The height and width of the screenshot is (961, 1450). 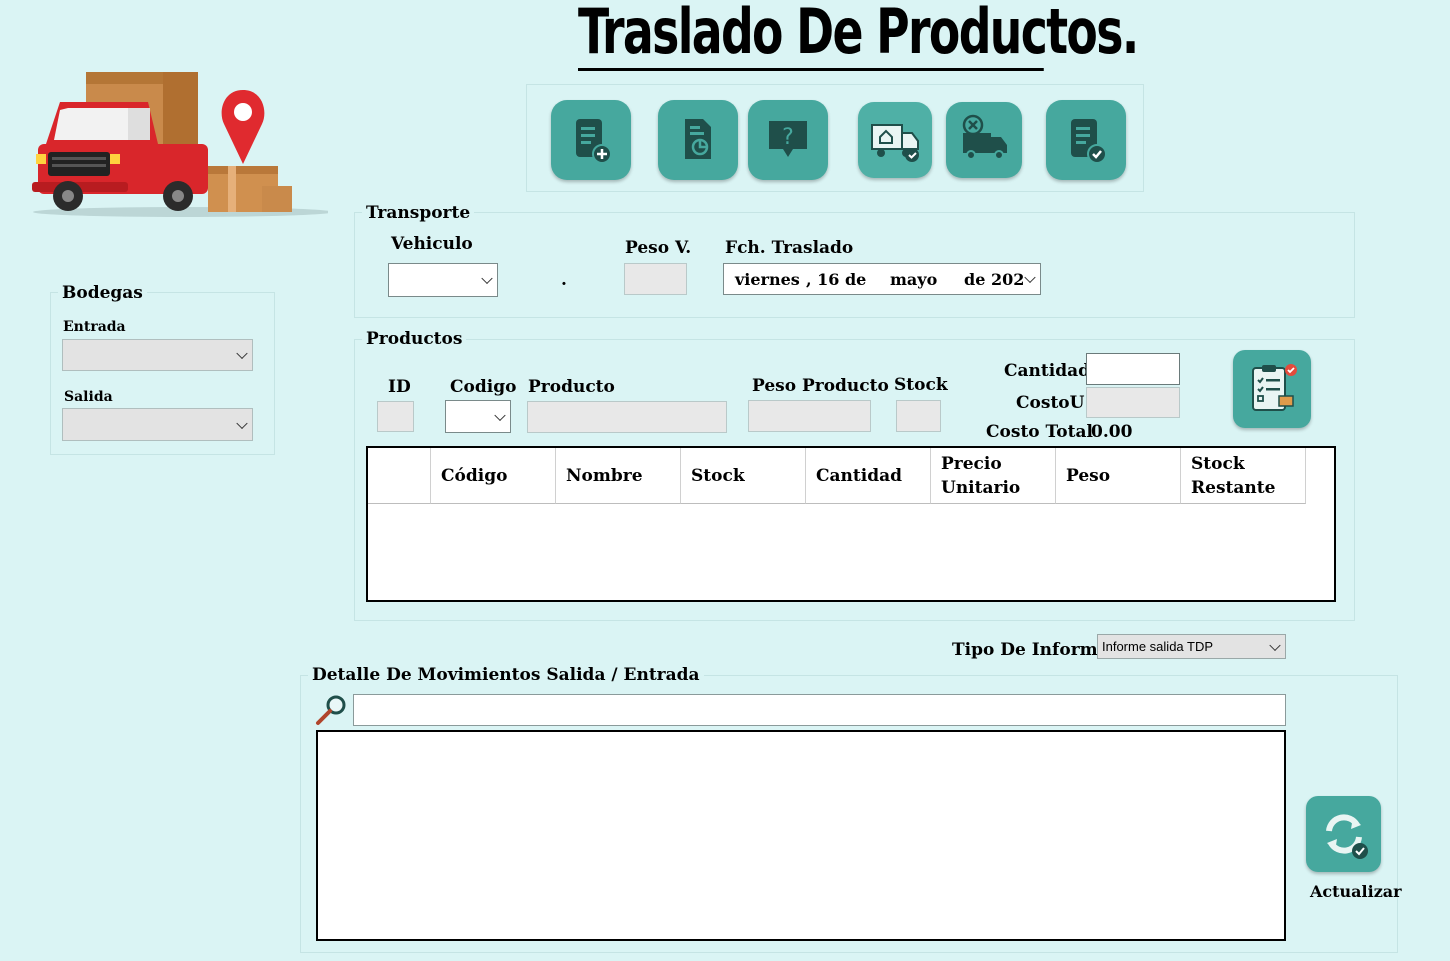 What do you see at coordinates (506, 675) in the screenshot?
I see `detalle-legend: Detalle De Movimientos Salida / Entrada` at bounding box center [506, 675].